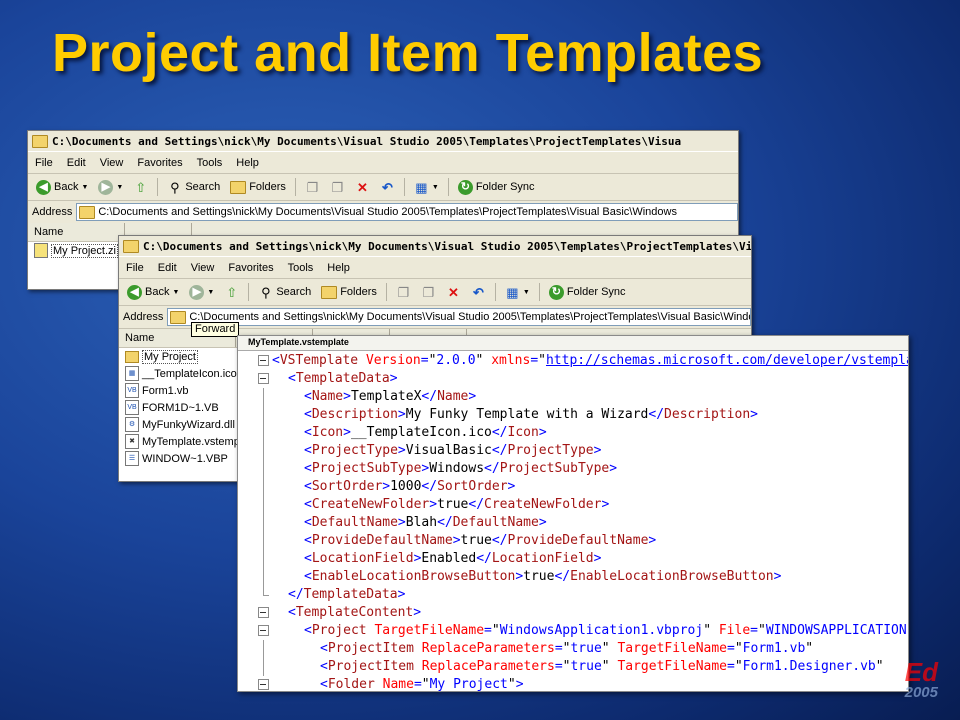 The image size is (960, 720). What do you see at coordinates (180, 407) in the screenshot?
I see `file-name: FORM1D~1.VB` at bounding box center [180, 407].